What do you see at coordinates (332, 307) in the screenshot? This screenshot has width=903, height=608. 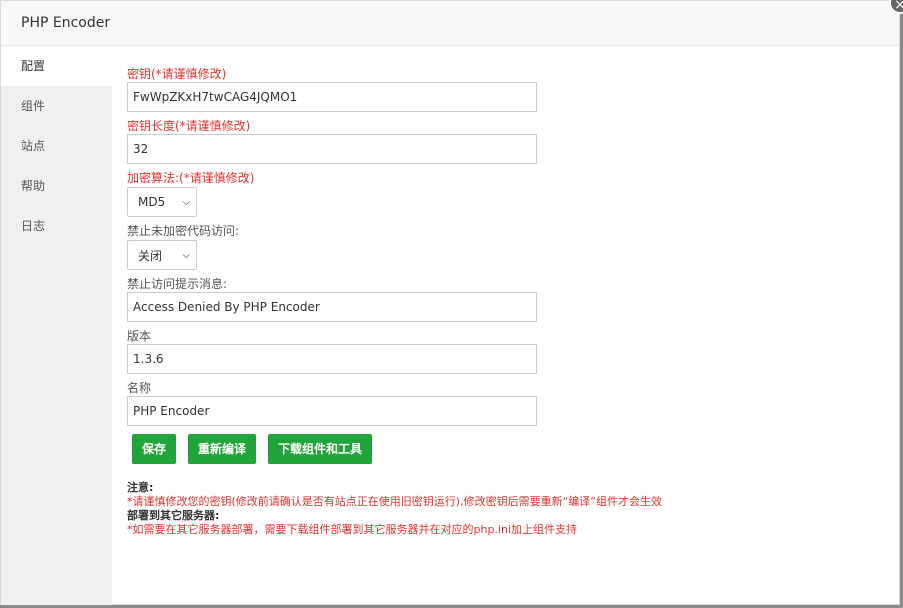 I see `deny-message-input` at bounding box center [332, 307].